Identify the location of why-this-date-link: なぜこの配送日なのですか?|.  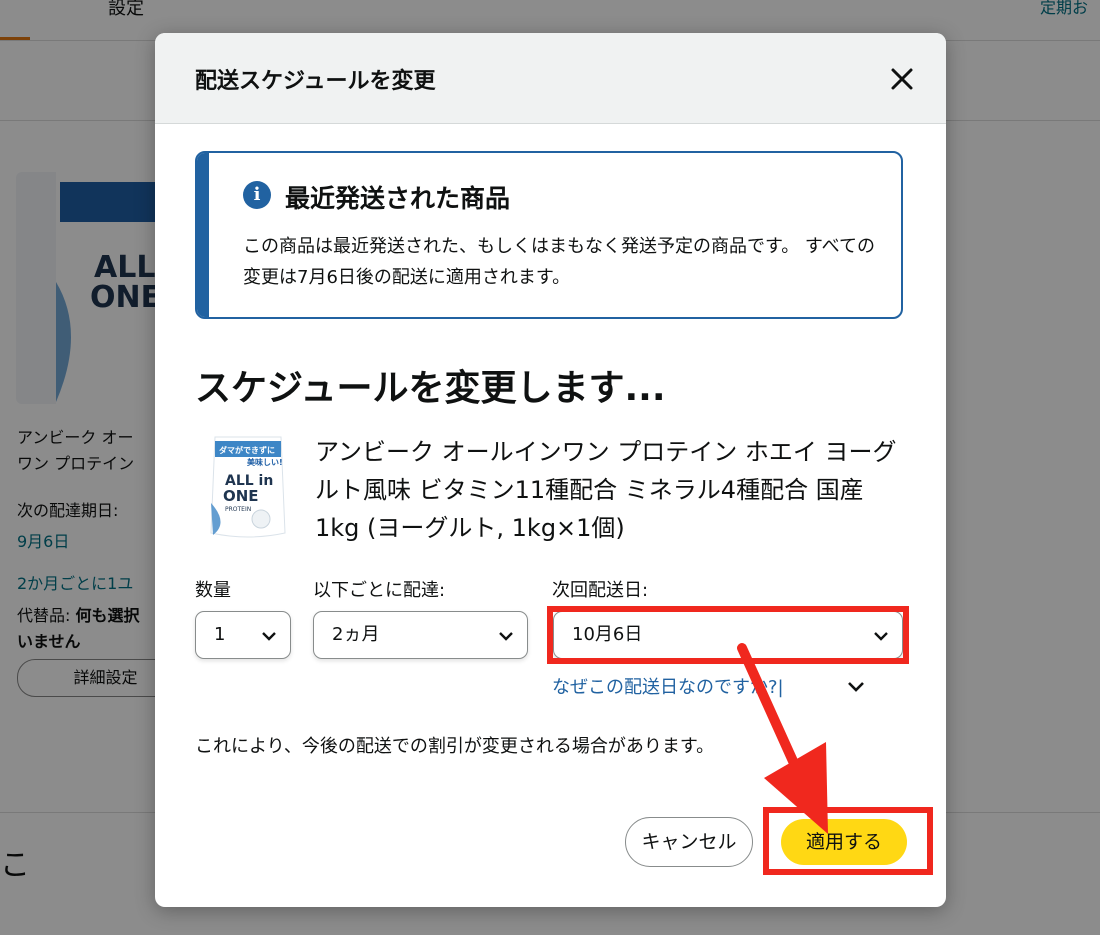
(668, 686).